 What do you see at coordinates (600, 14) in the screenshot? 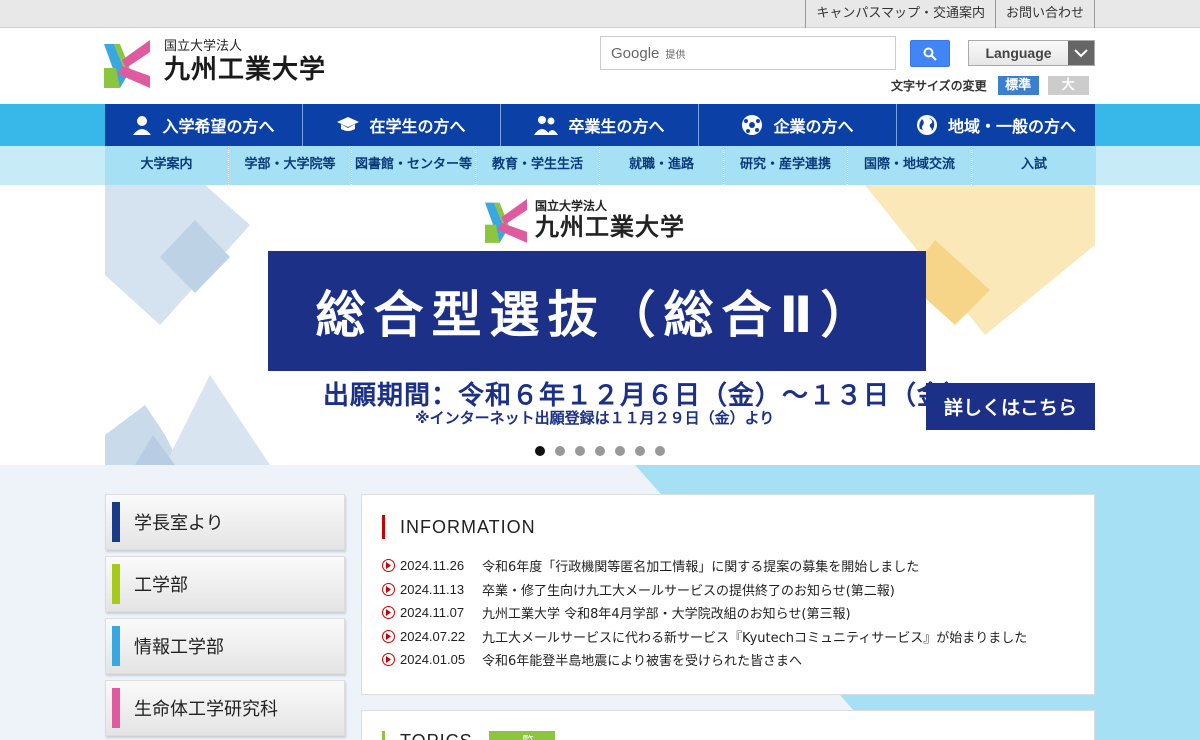
I see `utility-bar: キャンパスマップ・交通案内 お問い合わせ` at bounding box center [600, 14].